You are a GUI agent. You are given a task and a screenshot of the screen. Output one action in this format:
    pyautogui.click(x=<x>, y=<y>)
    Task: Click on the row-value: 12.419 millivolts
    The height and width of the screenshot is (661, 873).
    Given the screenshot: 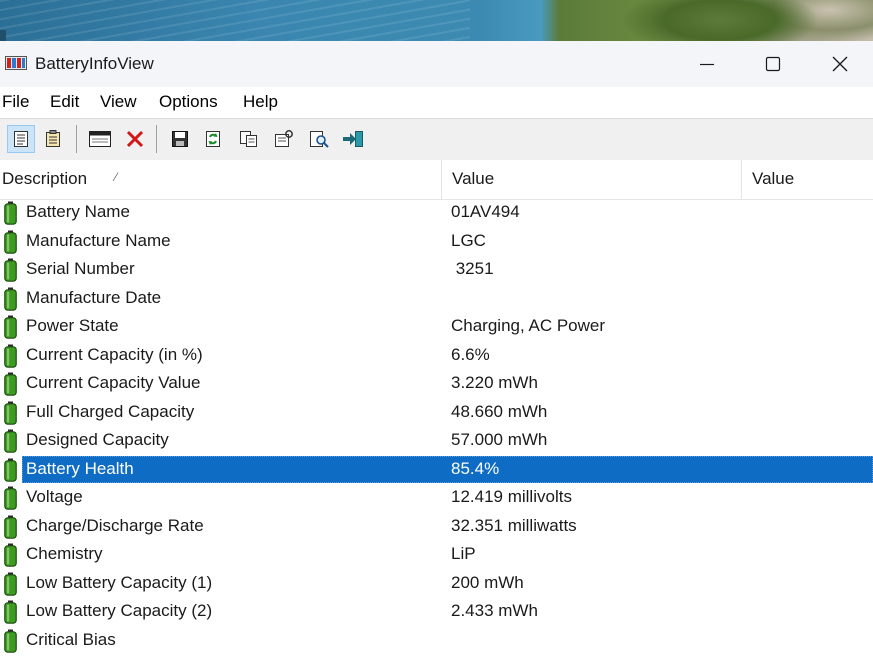 What is the action you would take?
    pyautogui.click(x=511, y=496)
    